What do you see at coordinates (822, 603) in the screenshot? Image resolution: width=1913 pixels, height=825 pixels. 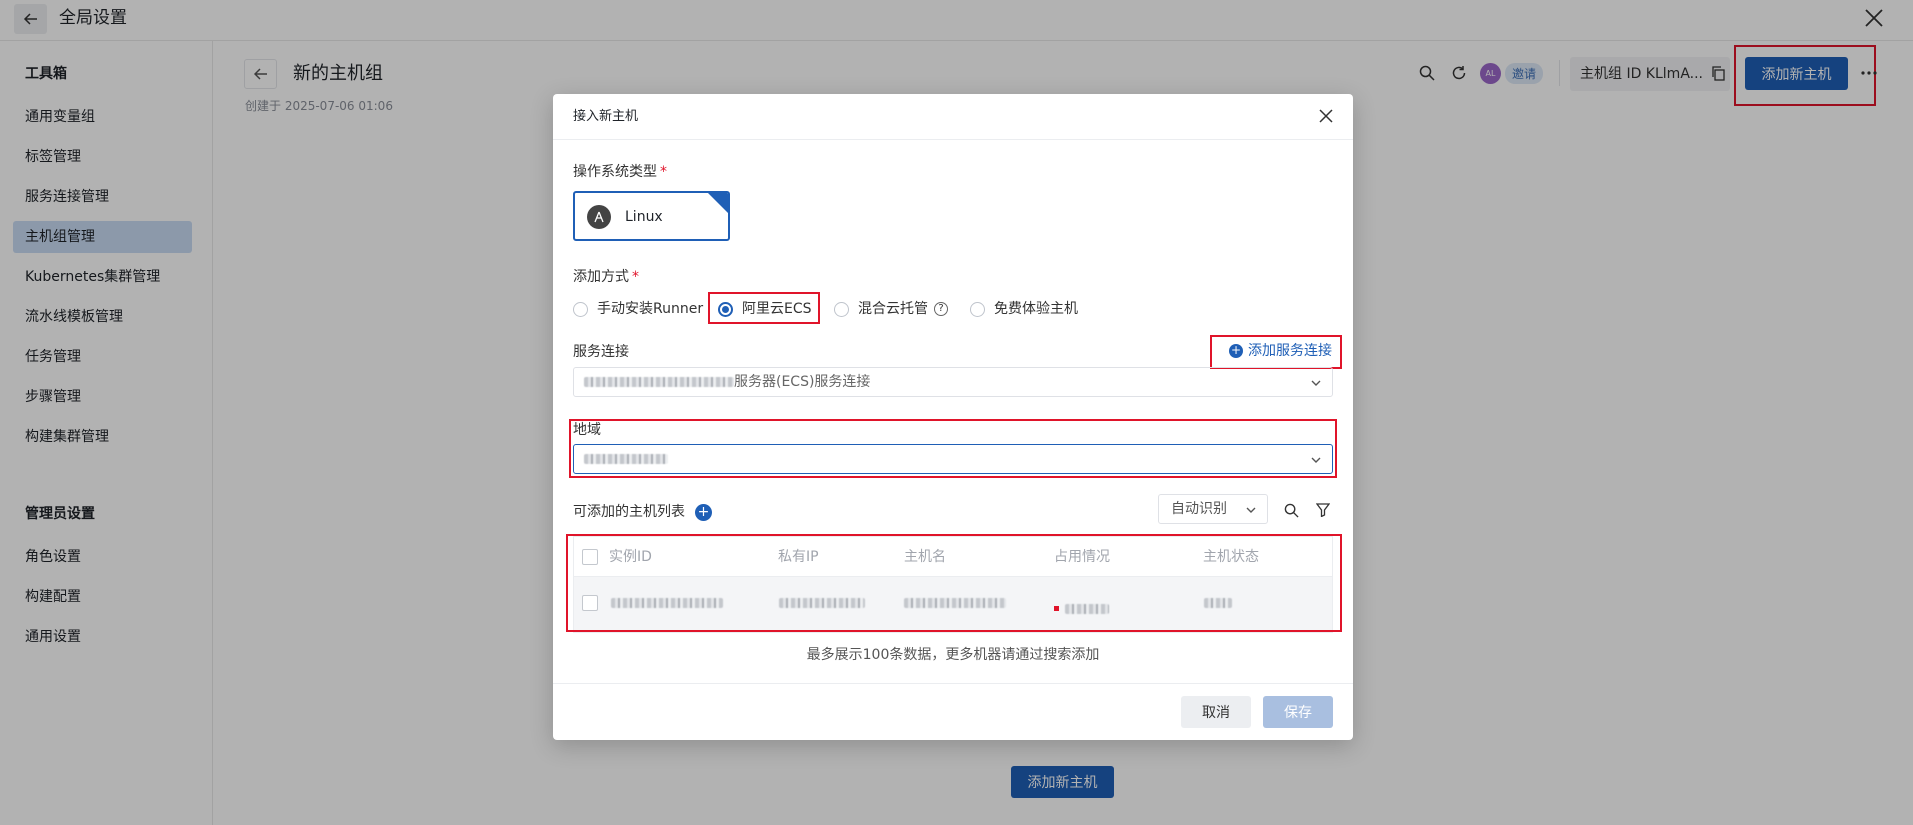 I see `redacted-private-ip` at bounding box center [822, 603].